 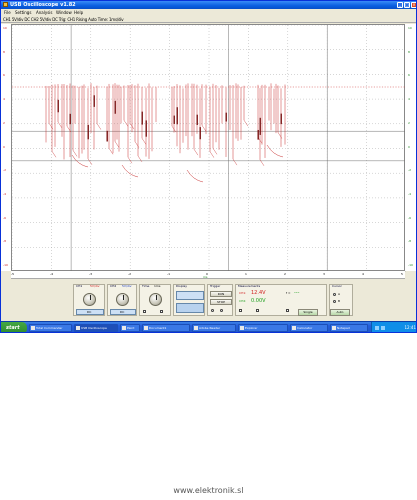 I want to click on measure-ch2-check, so click(x=257, y=310).